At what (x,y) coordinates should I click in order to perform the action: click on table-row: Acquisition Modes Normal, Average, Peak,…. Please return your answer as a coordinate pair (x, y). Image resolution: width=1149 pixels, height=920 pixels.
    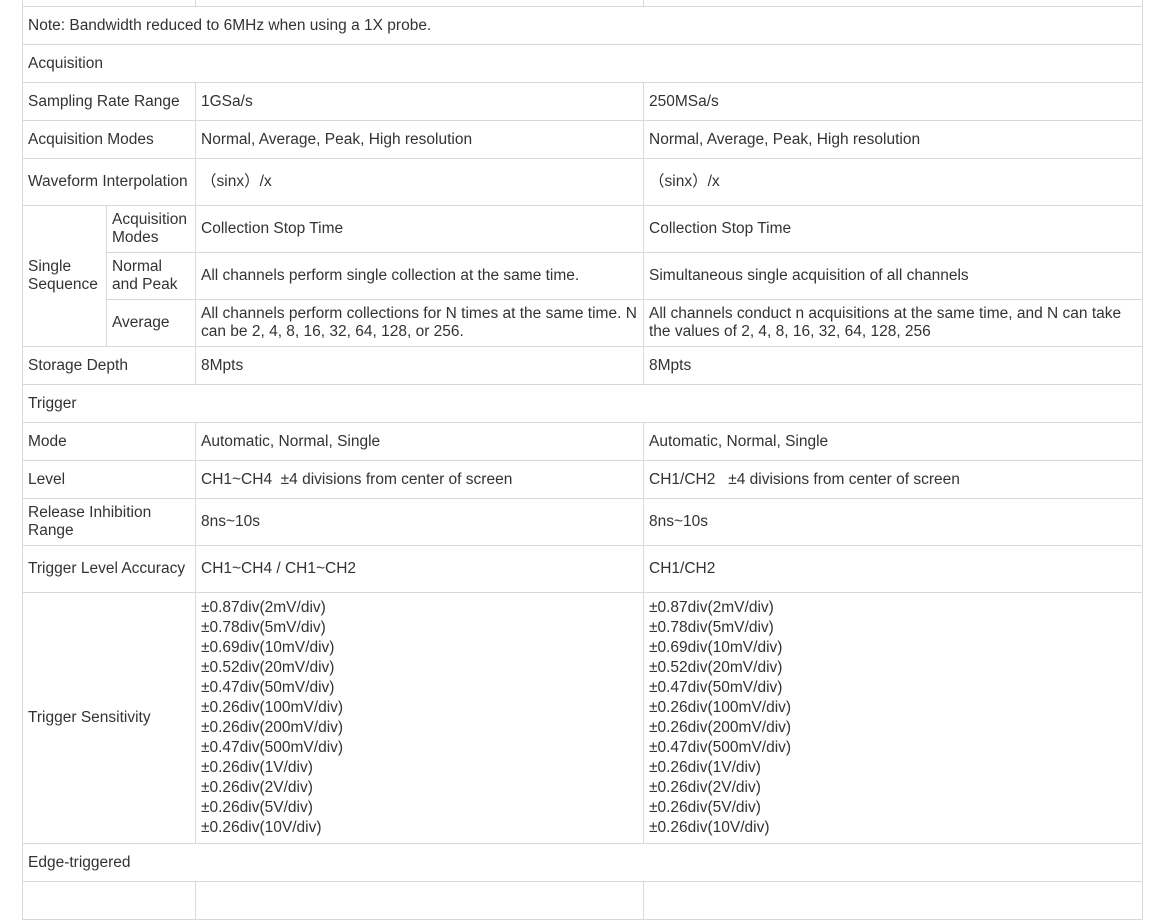
    Looking at the image, I should click on (582, 139).